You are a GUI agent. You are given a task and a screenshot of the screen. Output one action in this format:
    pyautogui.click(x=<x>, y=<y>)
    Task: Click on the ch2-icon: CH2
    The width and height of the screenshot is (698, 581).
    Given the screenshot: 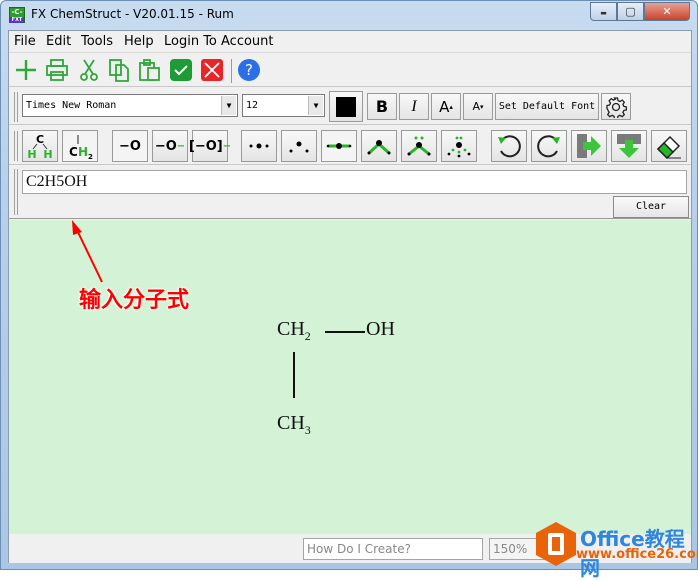 What is the action you would take?
    pyautogui.click(x=81, y=147)
    